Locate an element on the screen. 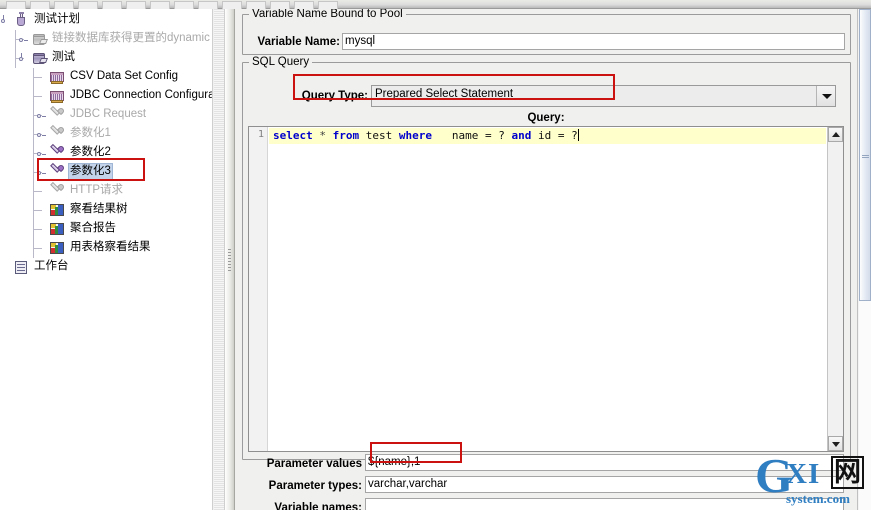 This screenshot has width=871, height=510. tree-scrollbar-track is located at coordinates (219, 259).